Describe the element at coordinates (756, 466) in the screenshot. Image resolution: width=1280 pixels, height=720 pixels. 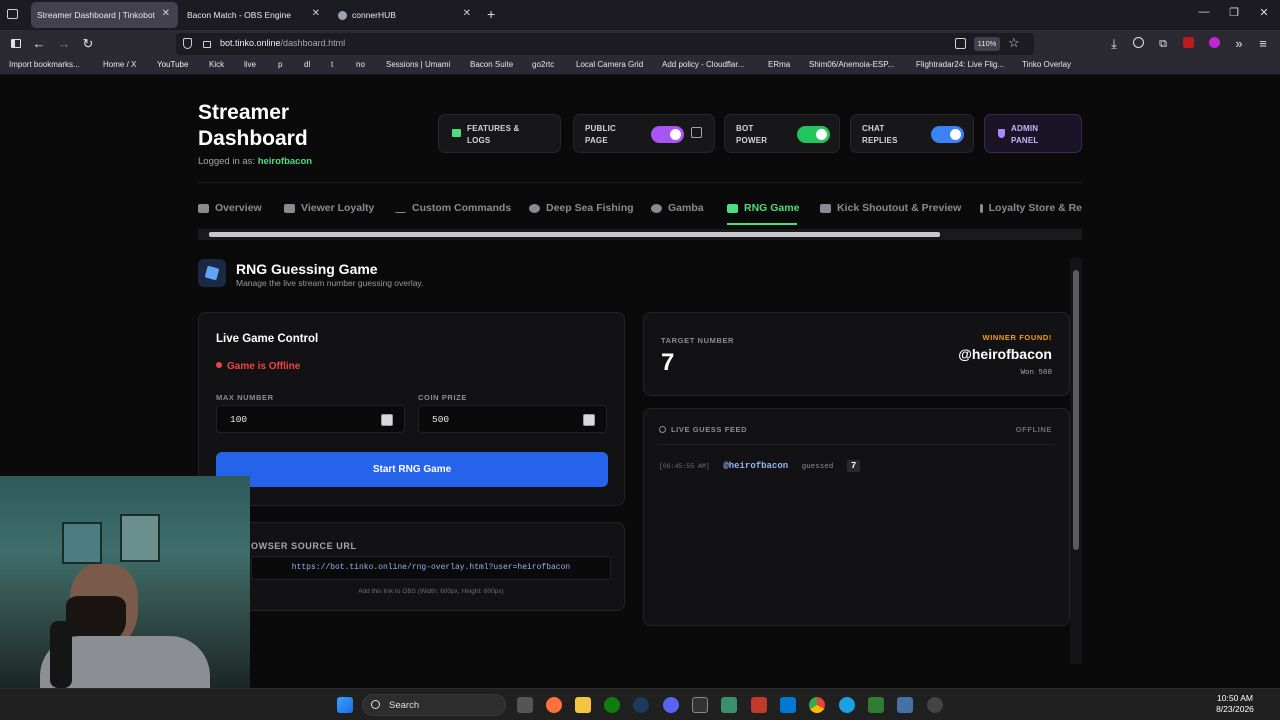
I see `feed-user: @heirofbacon` at that location.